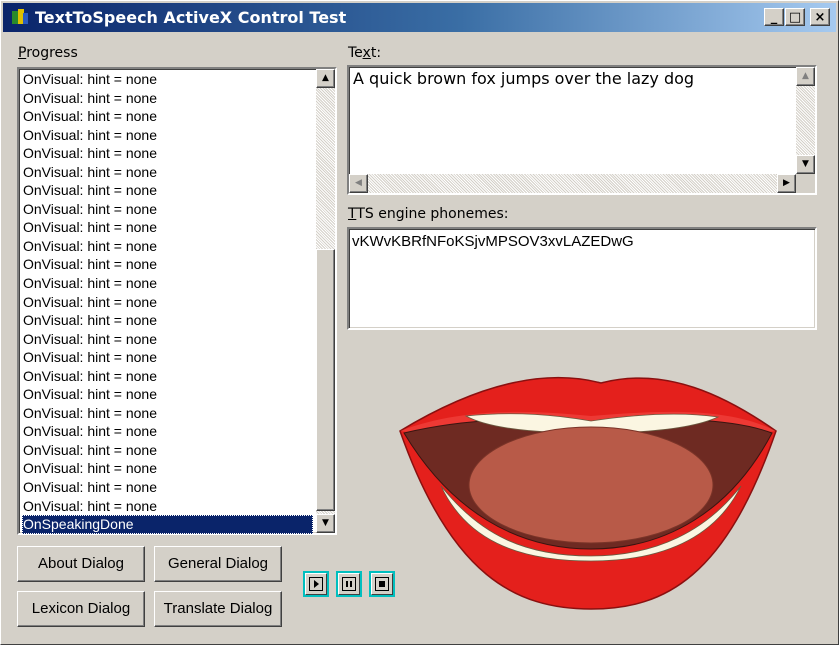  I want to click on minimize-icon: _, so click(774, 17).